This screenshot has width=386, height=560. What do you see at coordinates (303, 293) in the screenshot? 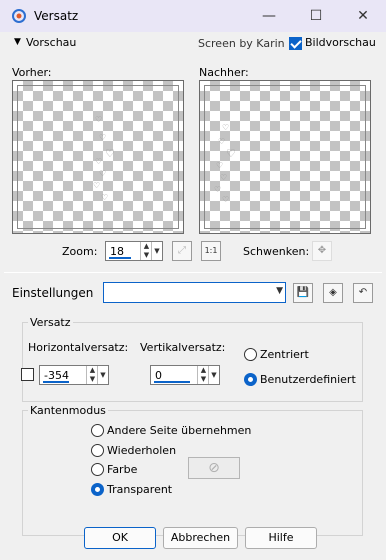
I see `save-icon: 💾` at bounding box center [303, 293].